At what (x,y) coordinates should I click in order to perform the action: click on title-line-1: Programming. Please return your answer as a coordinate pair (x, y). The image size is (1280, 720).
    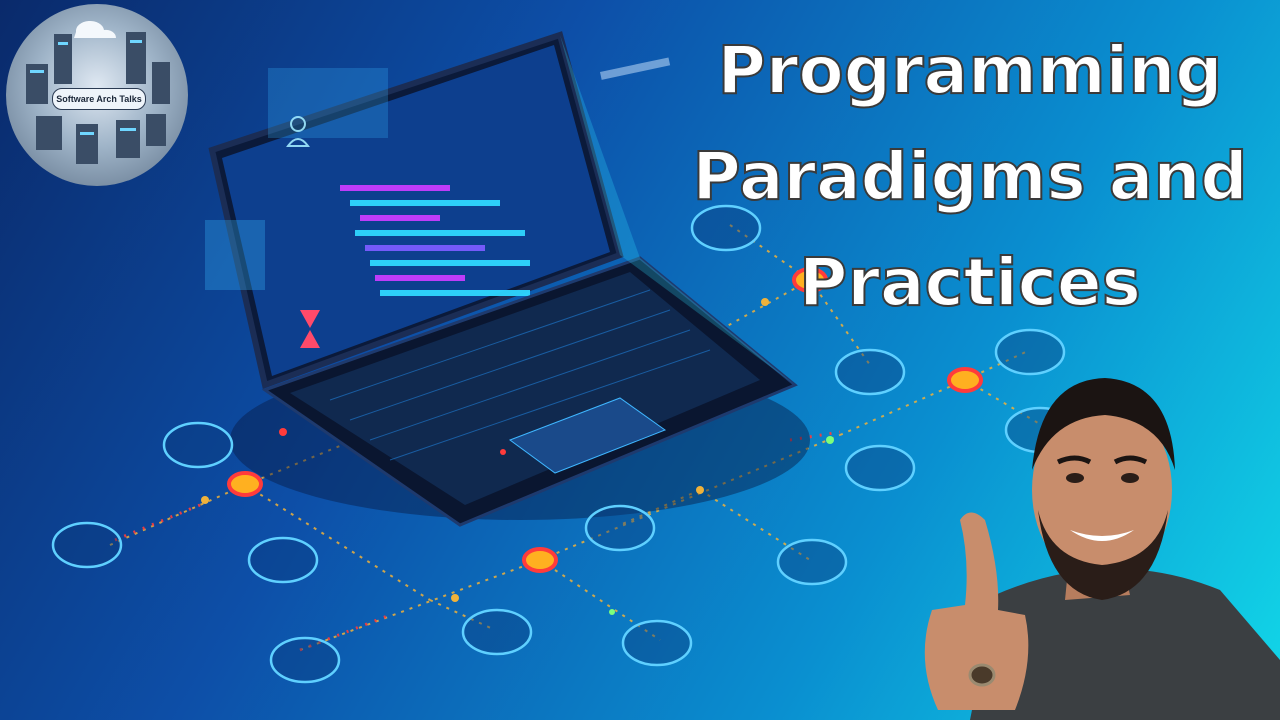
    Looking at the image, I should click on (970, 70).